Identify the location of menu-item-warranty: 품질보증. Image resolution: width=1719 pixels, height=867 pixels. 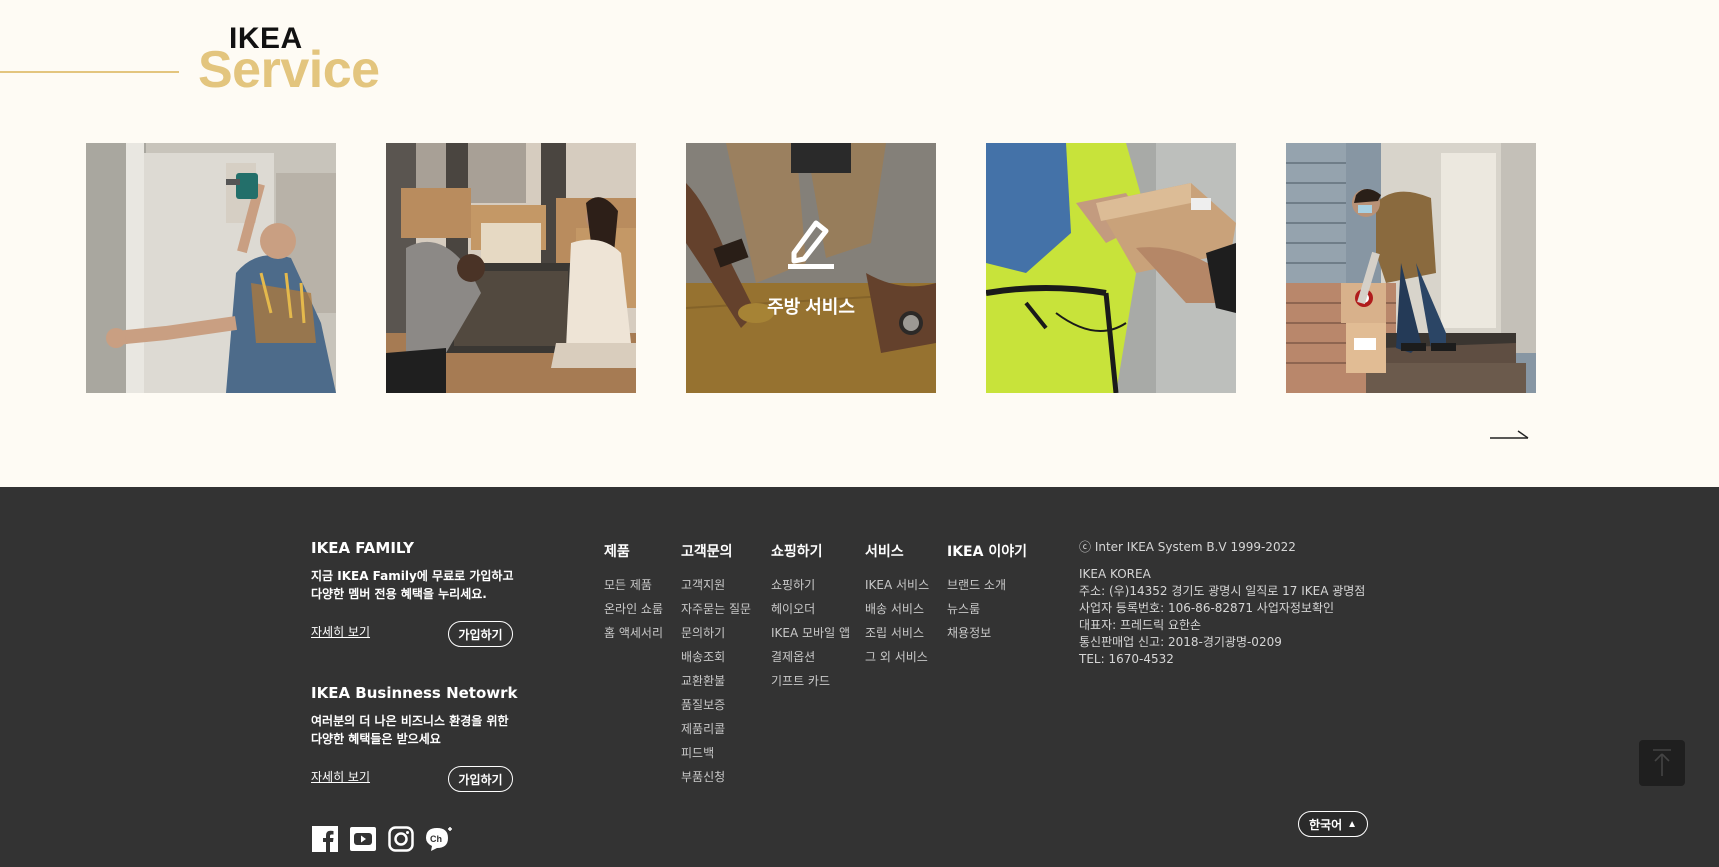
(716, 705).